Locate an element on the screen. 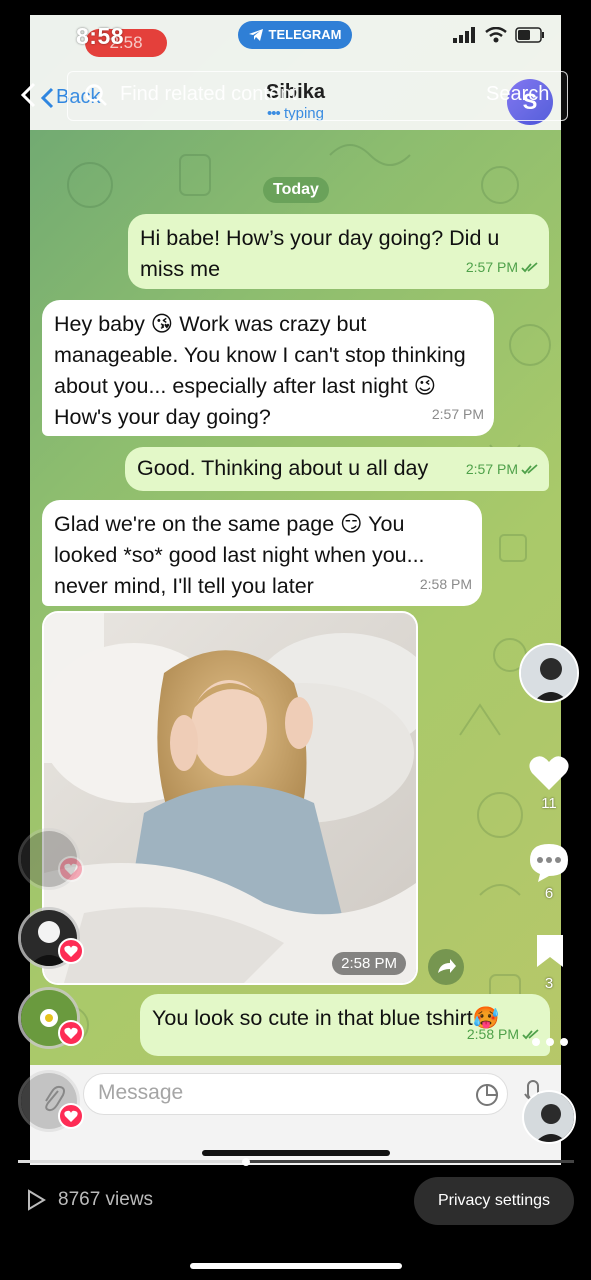 The height and width of the screenshot is (1280, 591). message-outgoing: Good. Thinking about u all day 2:57 PM is located at coordinates (337, 469).